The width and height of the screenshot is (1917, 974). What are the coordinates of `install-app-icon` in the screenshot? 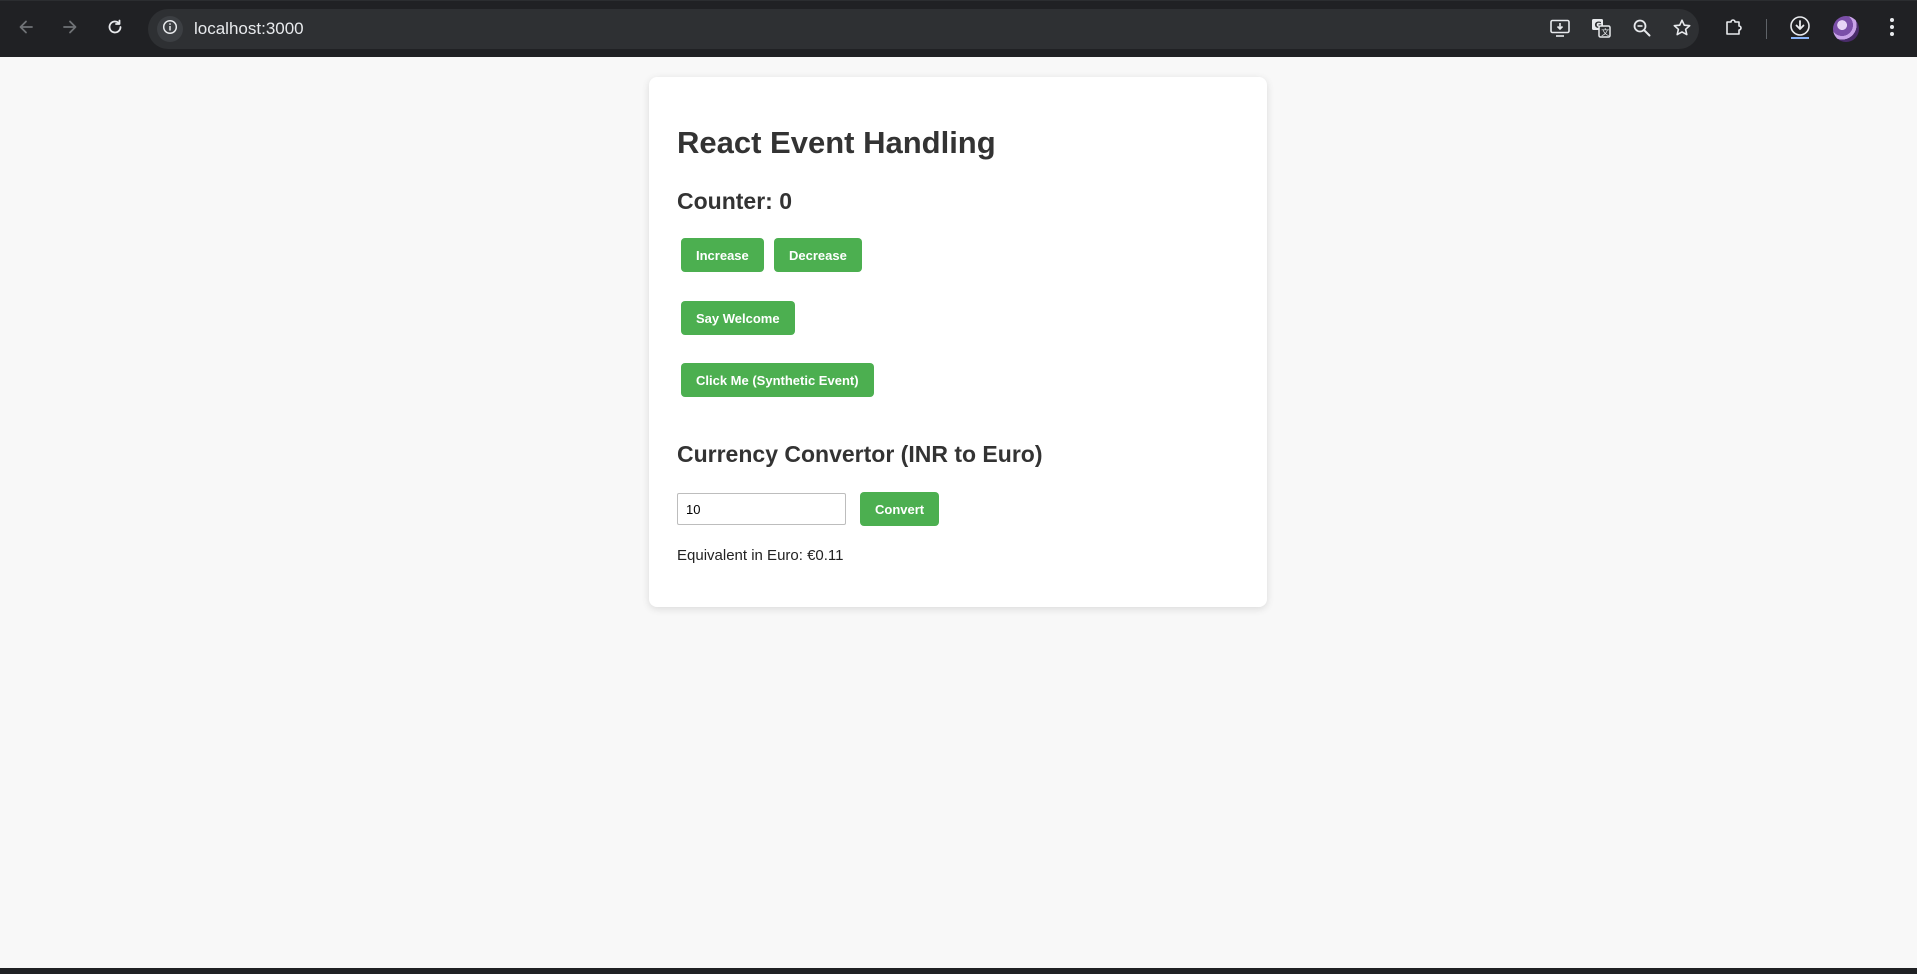 It's located at (1560, 30).